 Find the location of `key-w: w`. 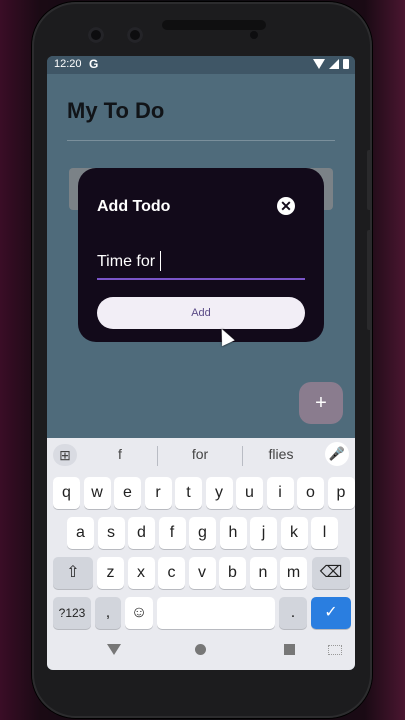

key-w: w is located at coordinates (97, 493).